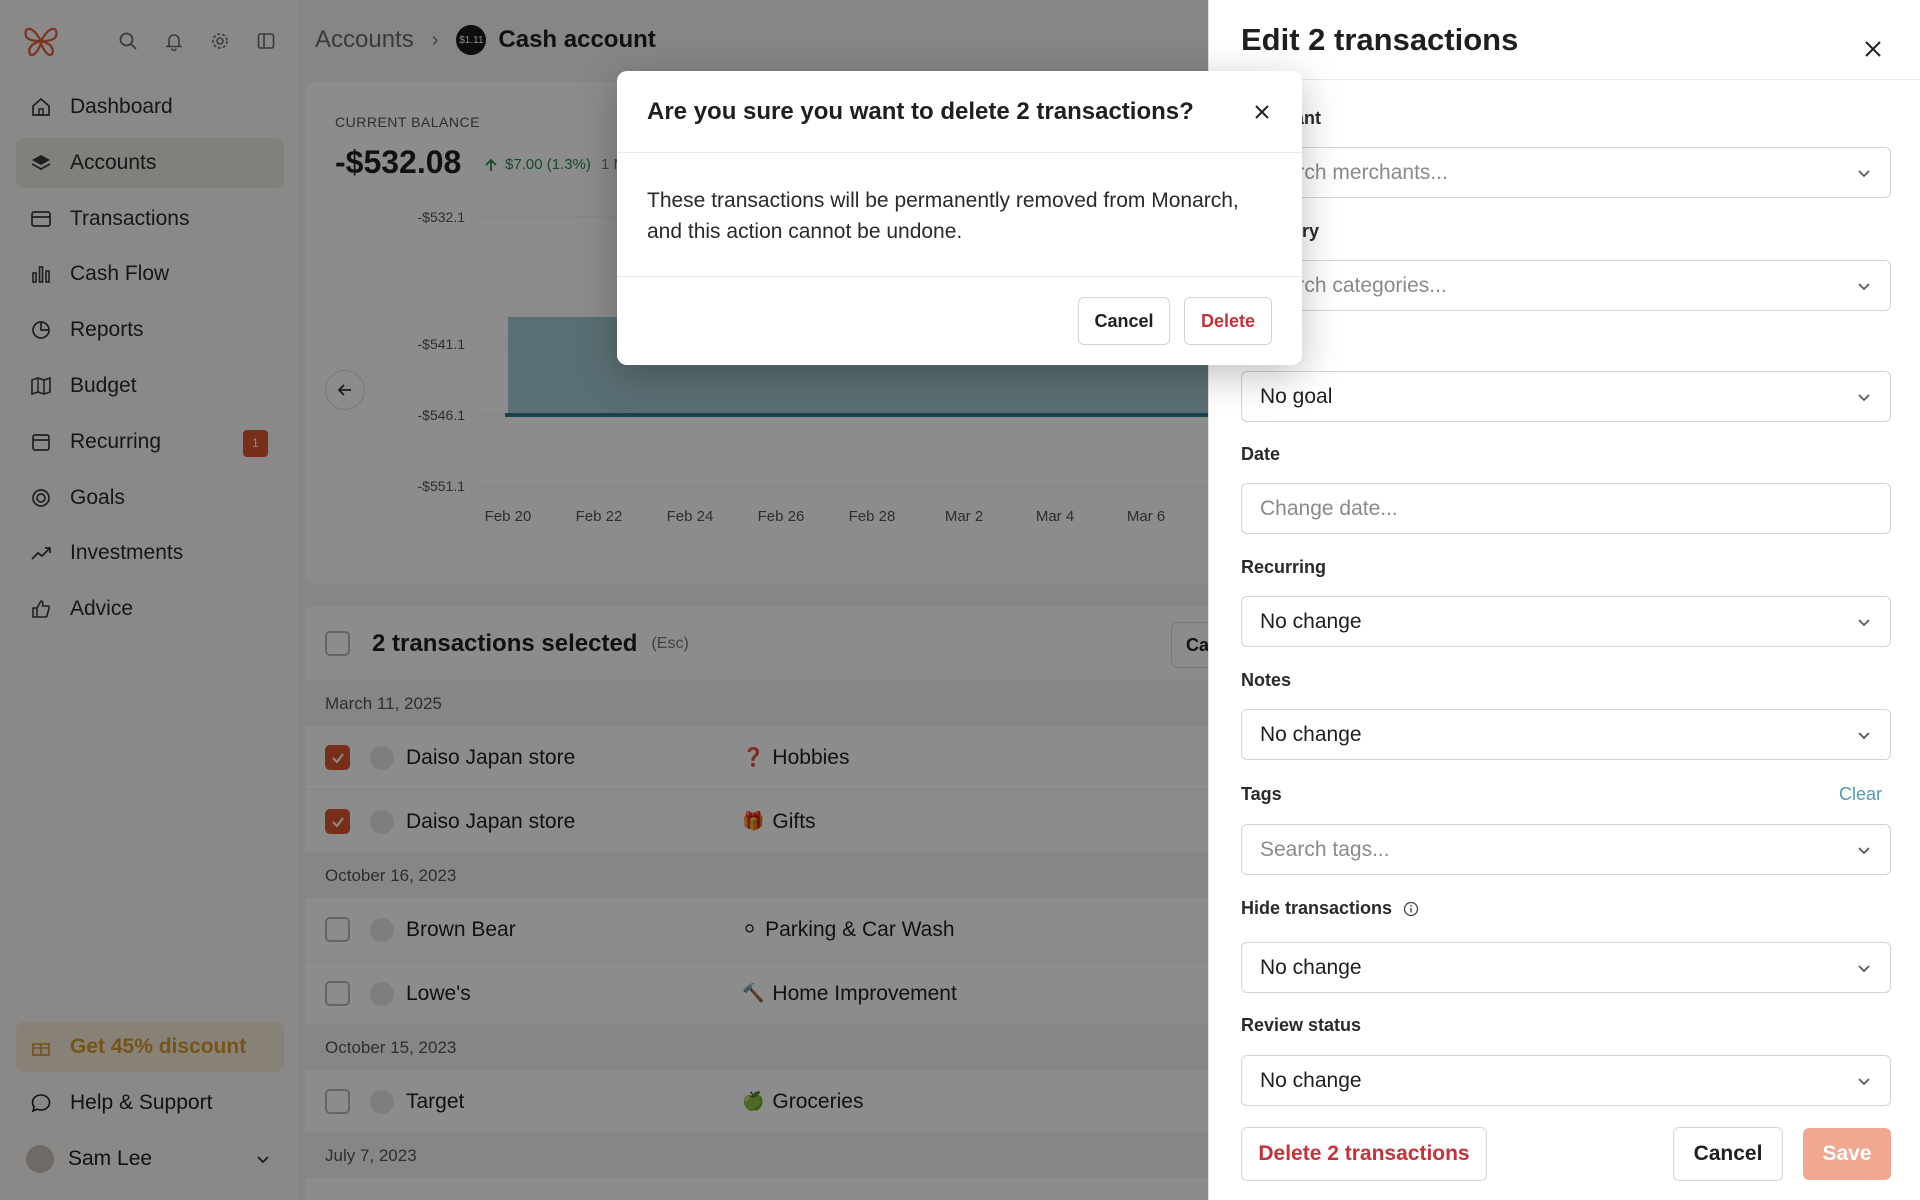 The width and height of the screenshot is (1920, 1200). Describe the element at coordinates (1311, 621) in the screenshot. I see `recurring-value: No change` at that location.